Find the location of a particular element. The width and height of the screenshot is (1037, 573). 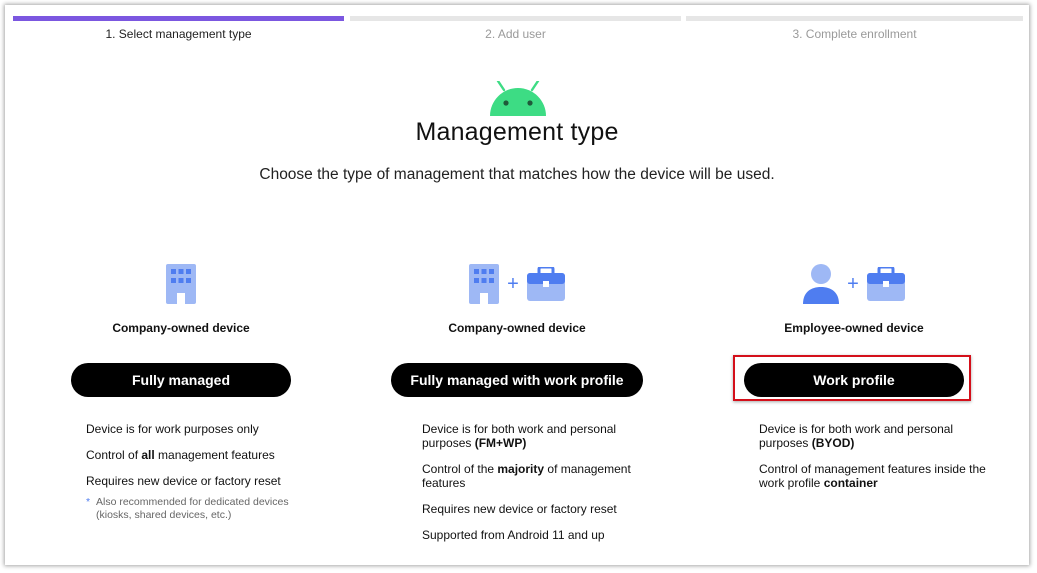

step-complete-enrollment: 3. Complete enrollment is located at coordinates (854, 31).